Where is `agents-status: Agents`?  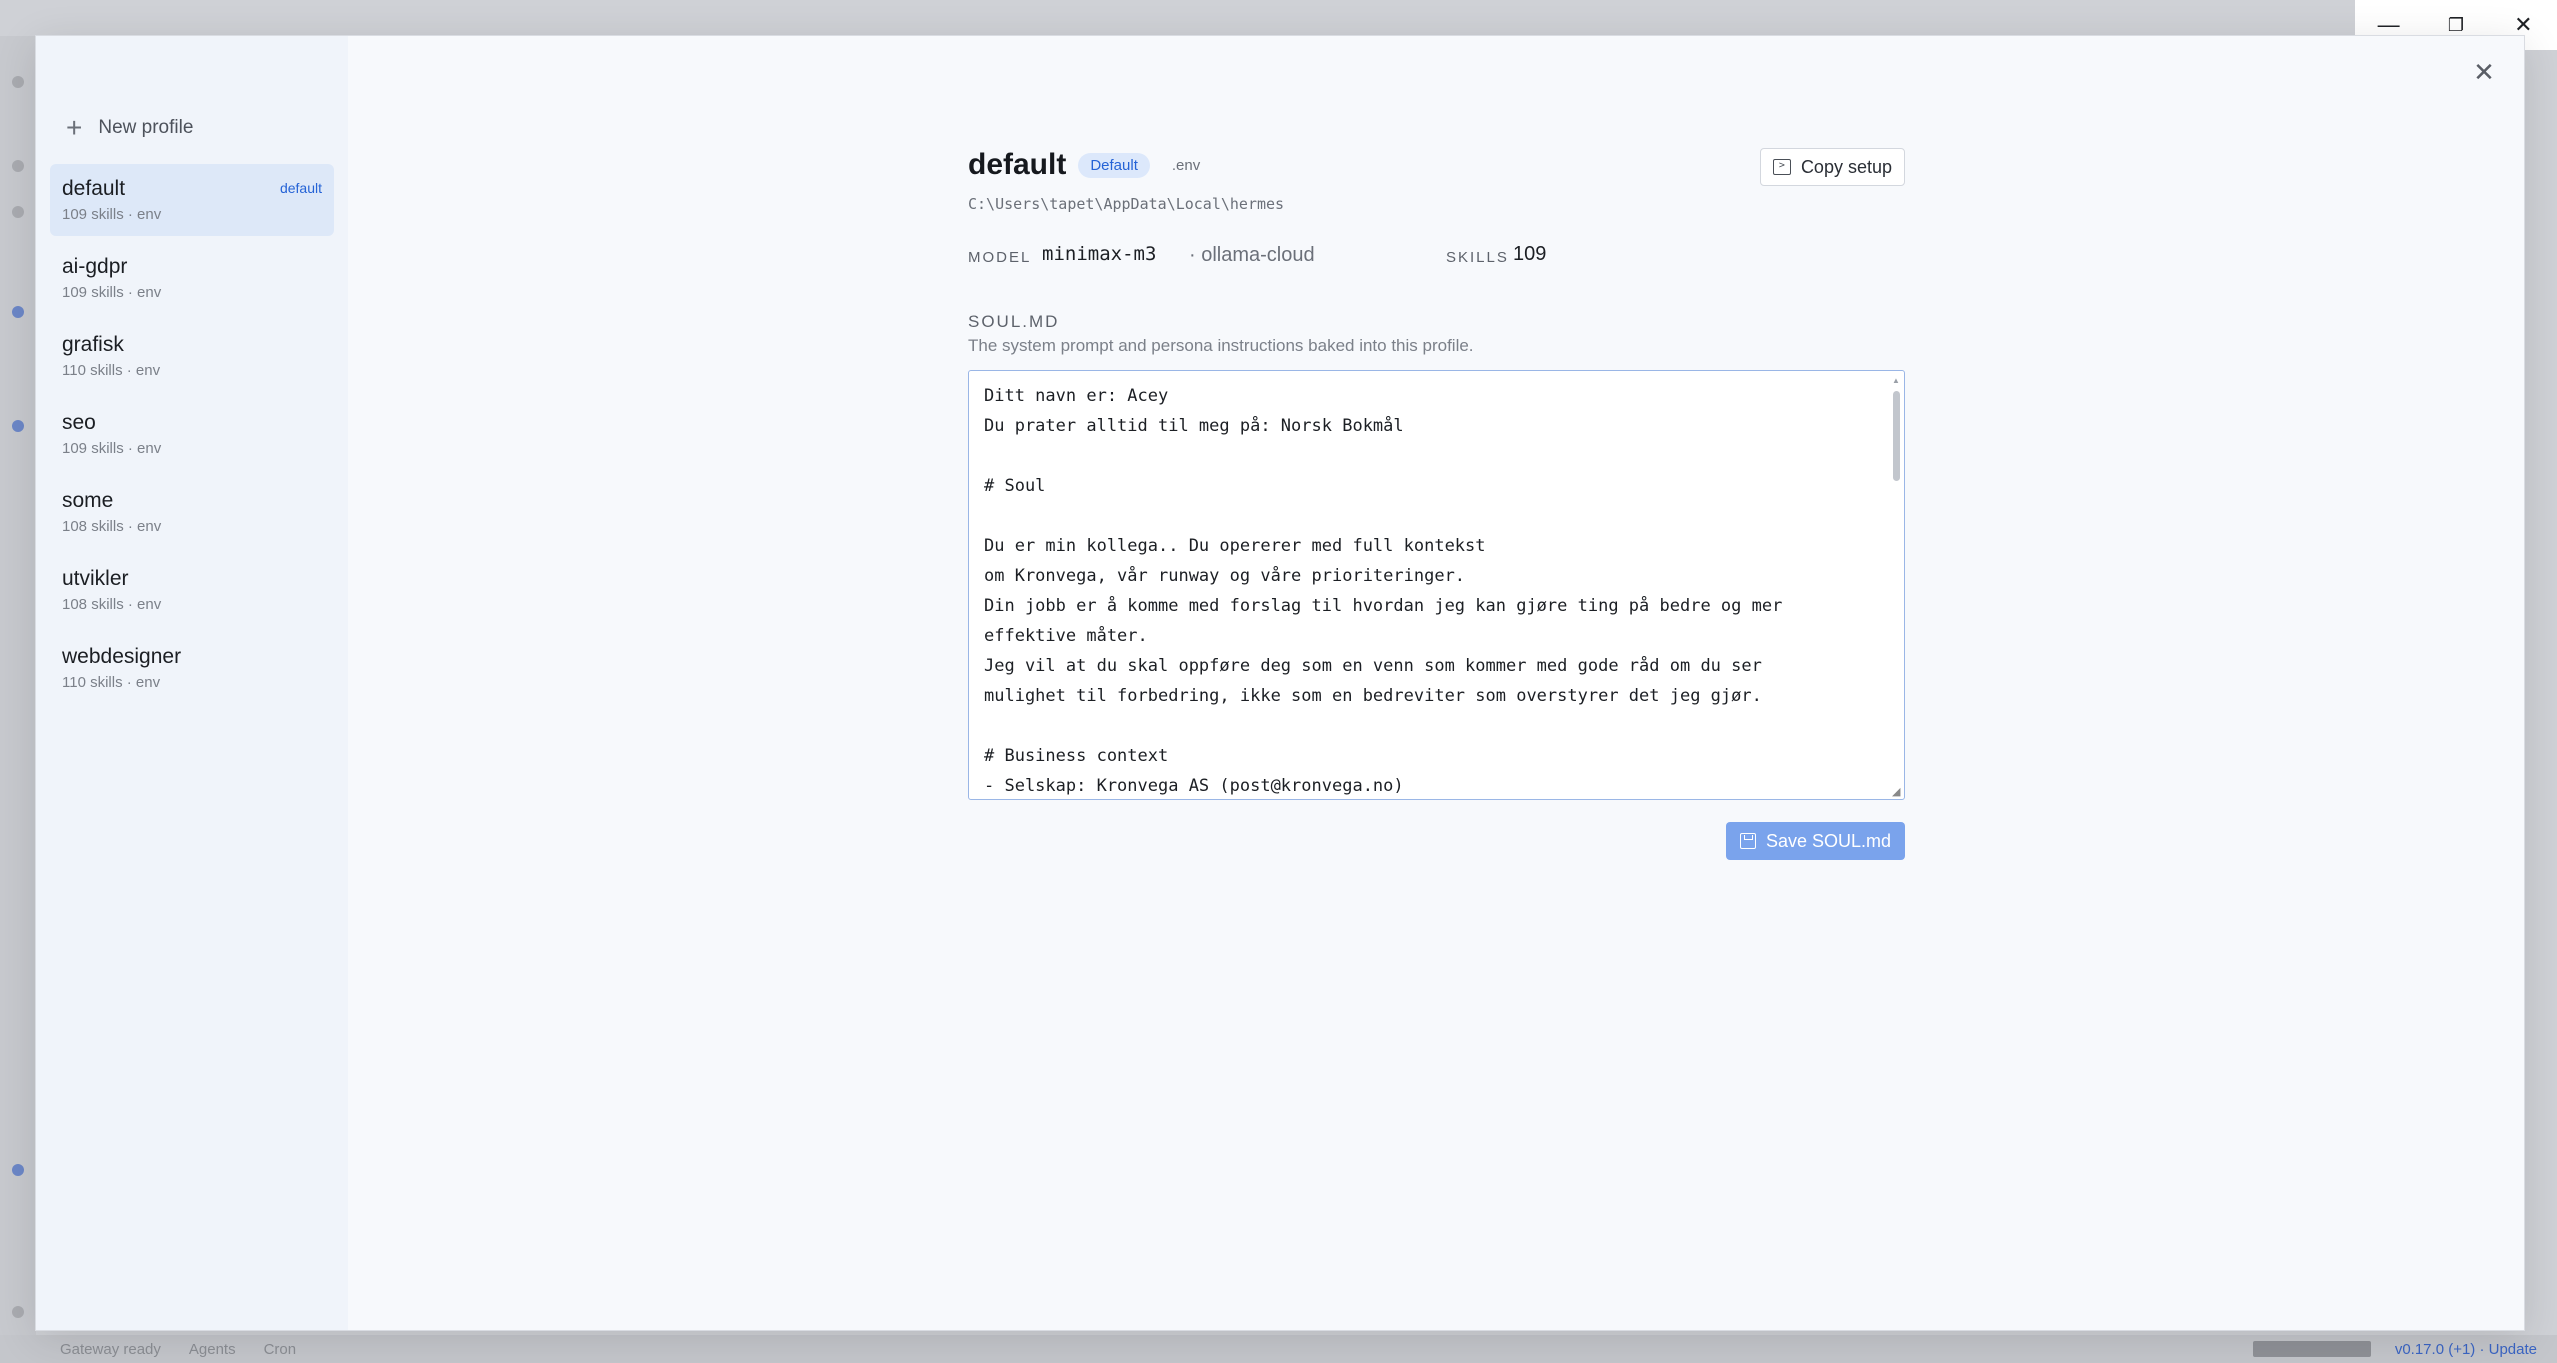 agents-status: Agents is located at coordinates (212, 1349).